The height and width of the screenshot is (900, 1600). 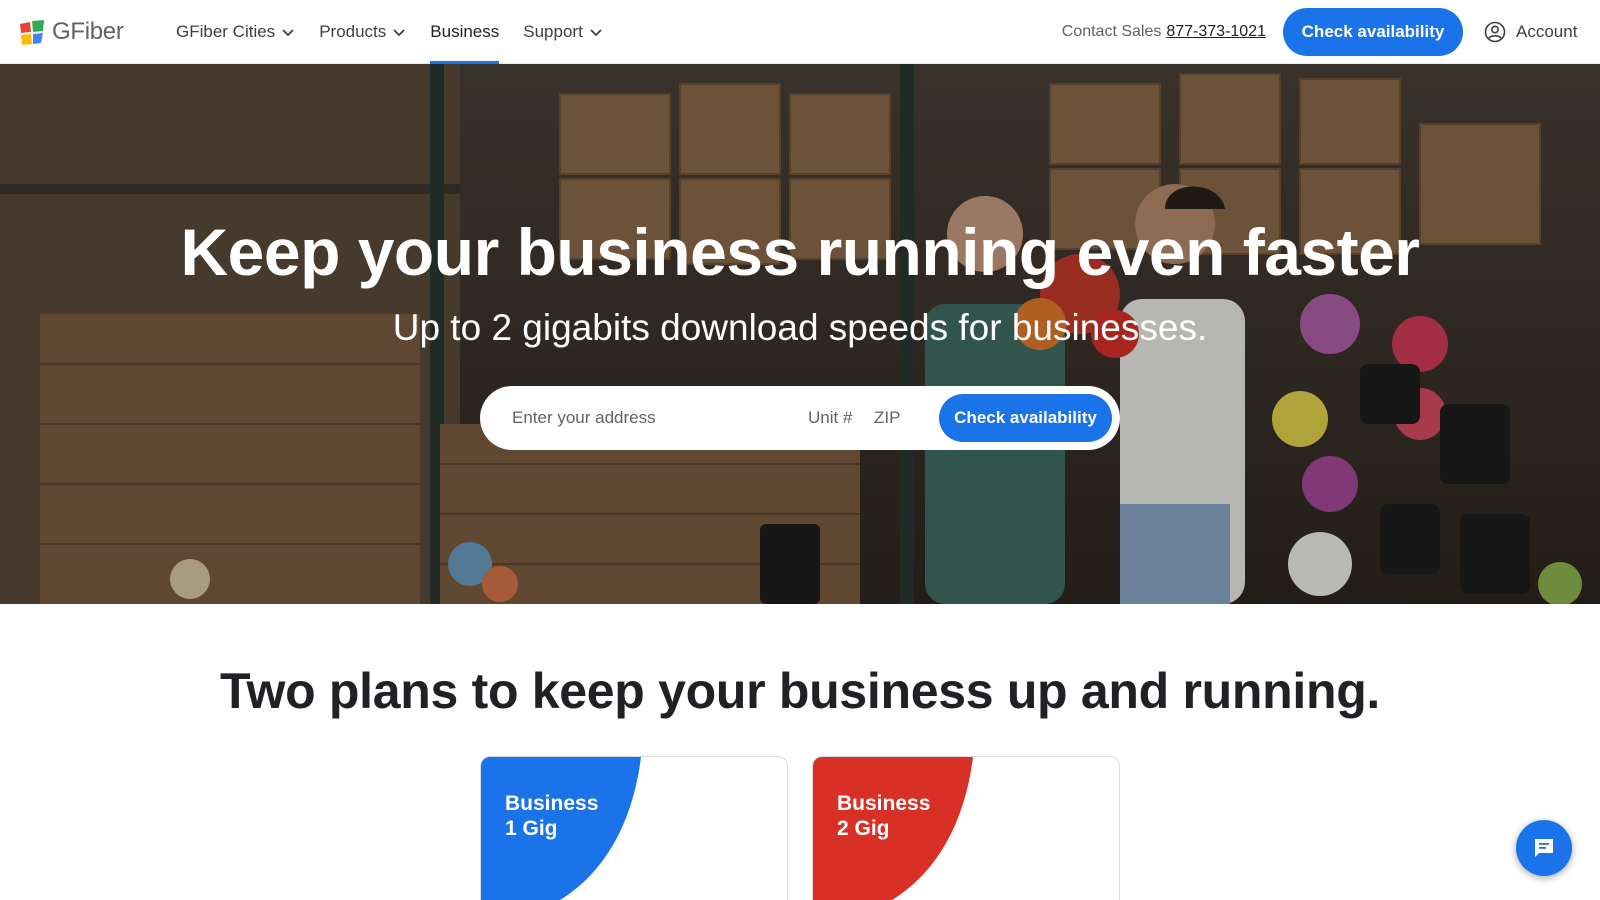 I want to click on nav-label: Products, so click(x=353, y=31).